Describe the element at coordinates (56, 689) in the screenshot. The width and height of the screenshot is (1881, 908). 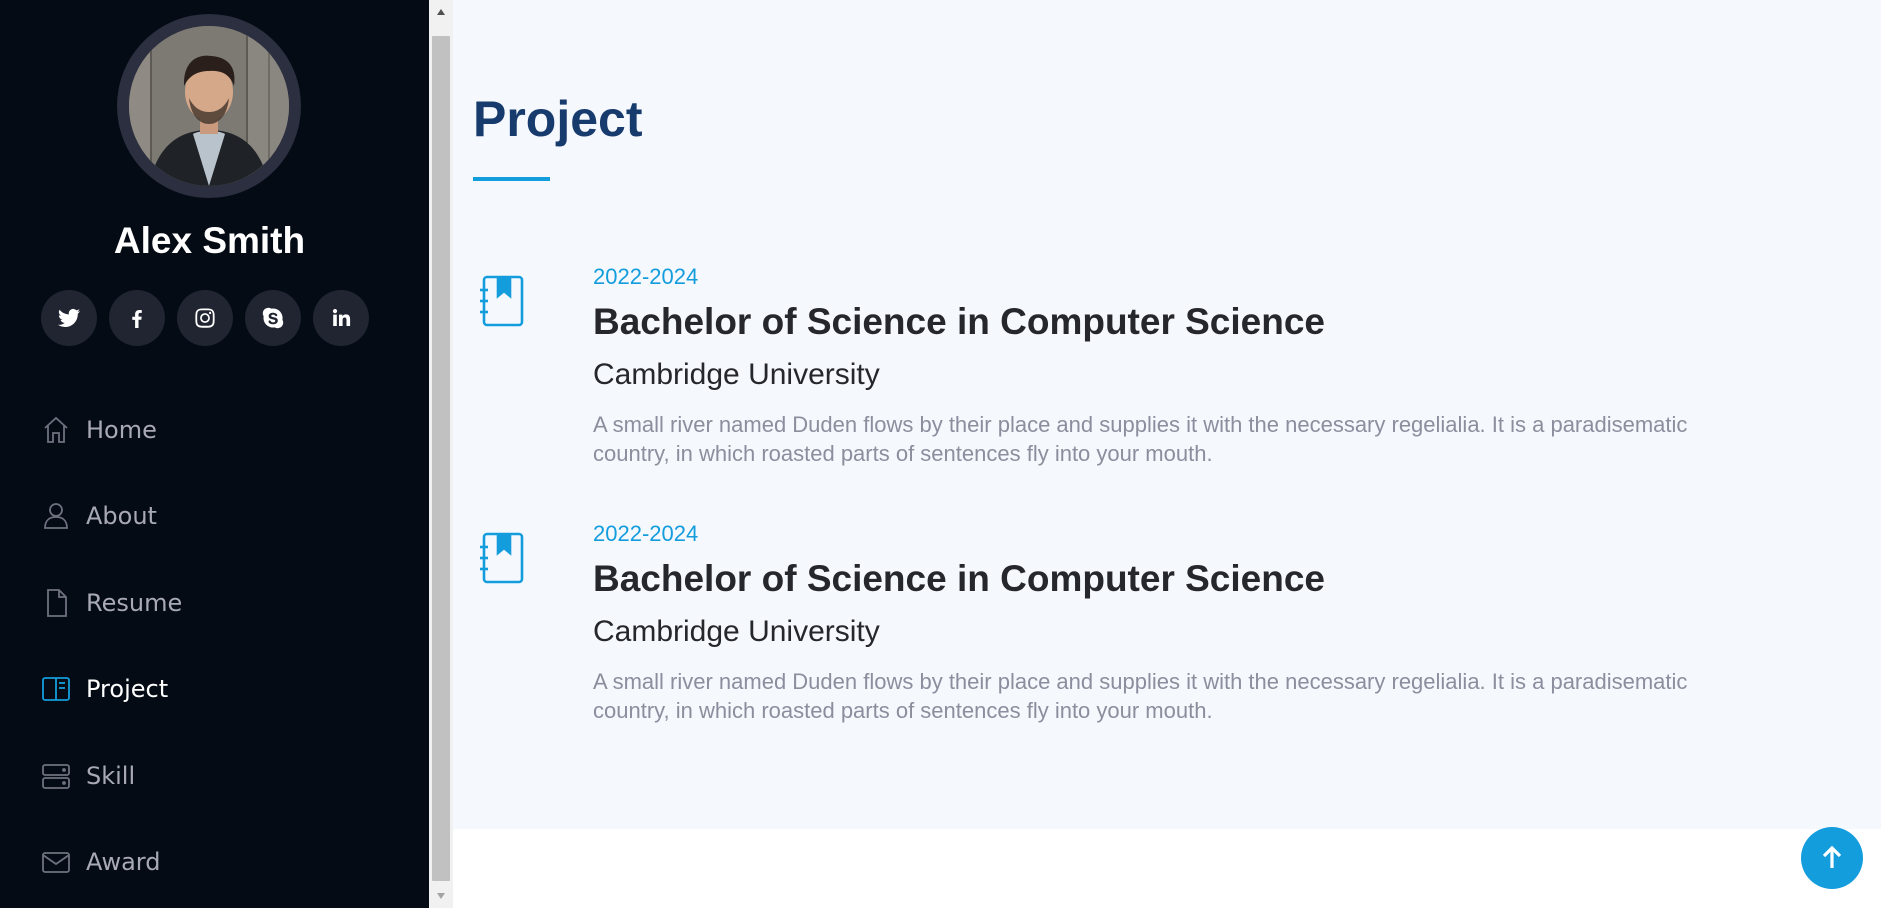
I see `layout-icon` at that location.